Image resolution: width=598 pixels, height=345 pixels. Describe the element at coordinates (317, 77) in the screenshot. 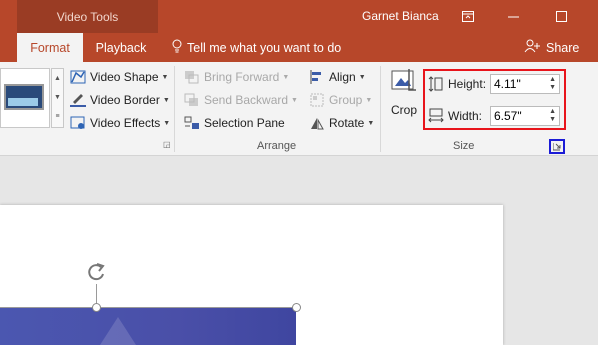

I see `align-icon` at that location.